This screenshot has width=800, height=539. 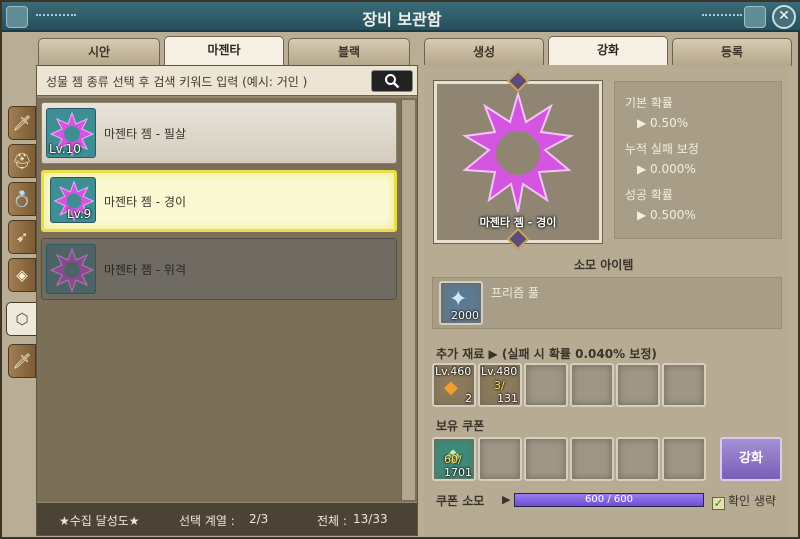 I want to click on gem-list-item: Lv.10 마젠타 젬 - 필살, so click(x=219, y=133).